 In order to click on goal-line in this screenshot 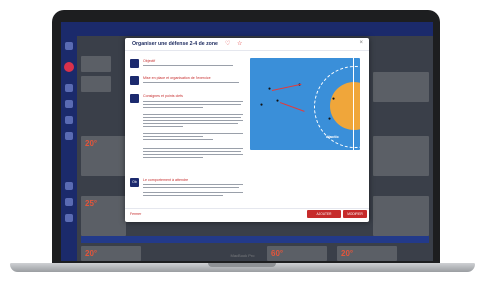, I will do `click(353, 104)`.